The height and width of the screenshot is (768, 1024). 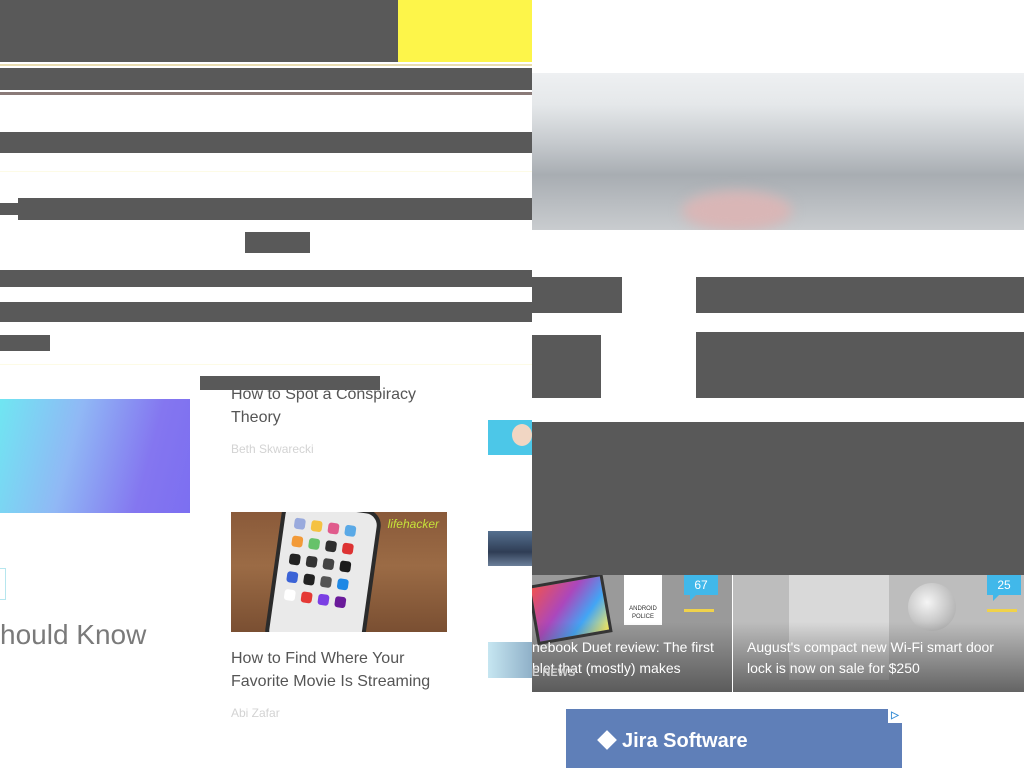 What do you see at coordinates (465, 31) in the screenshot?
I see `header-yellow-block` at bounding box center [465, 31].